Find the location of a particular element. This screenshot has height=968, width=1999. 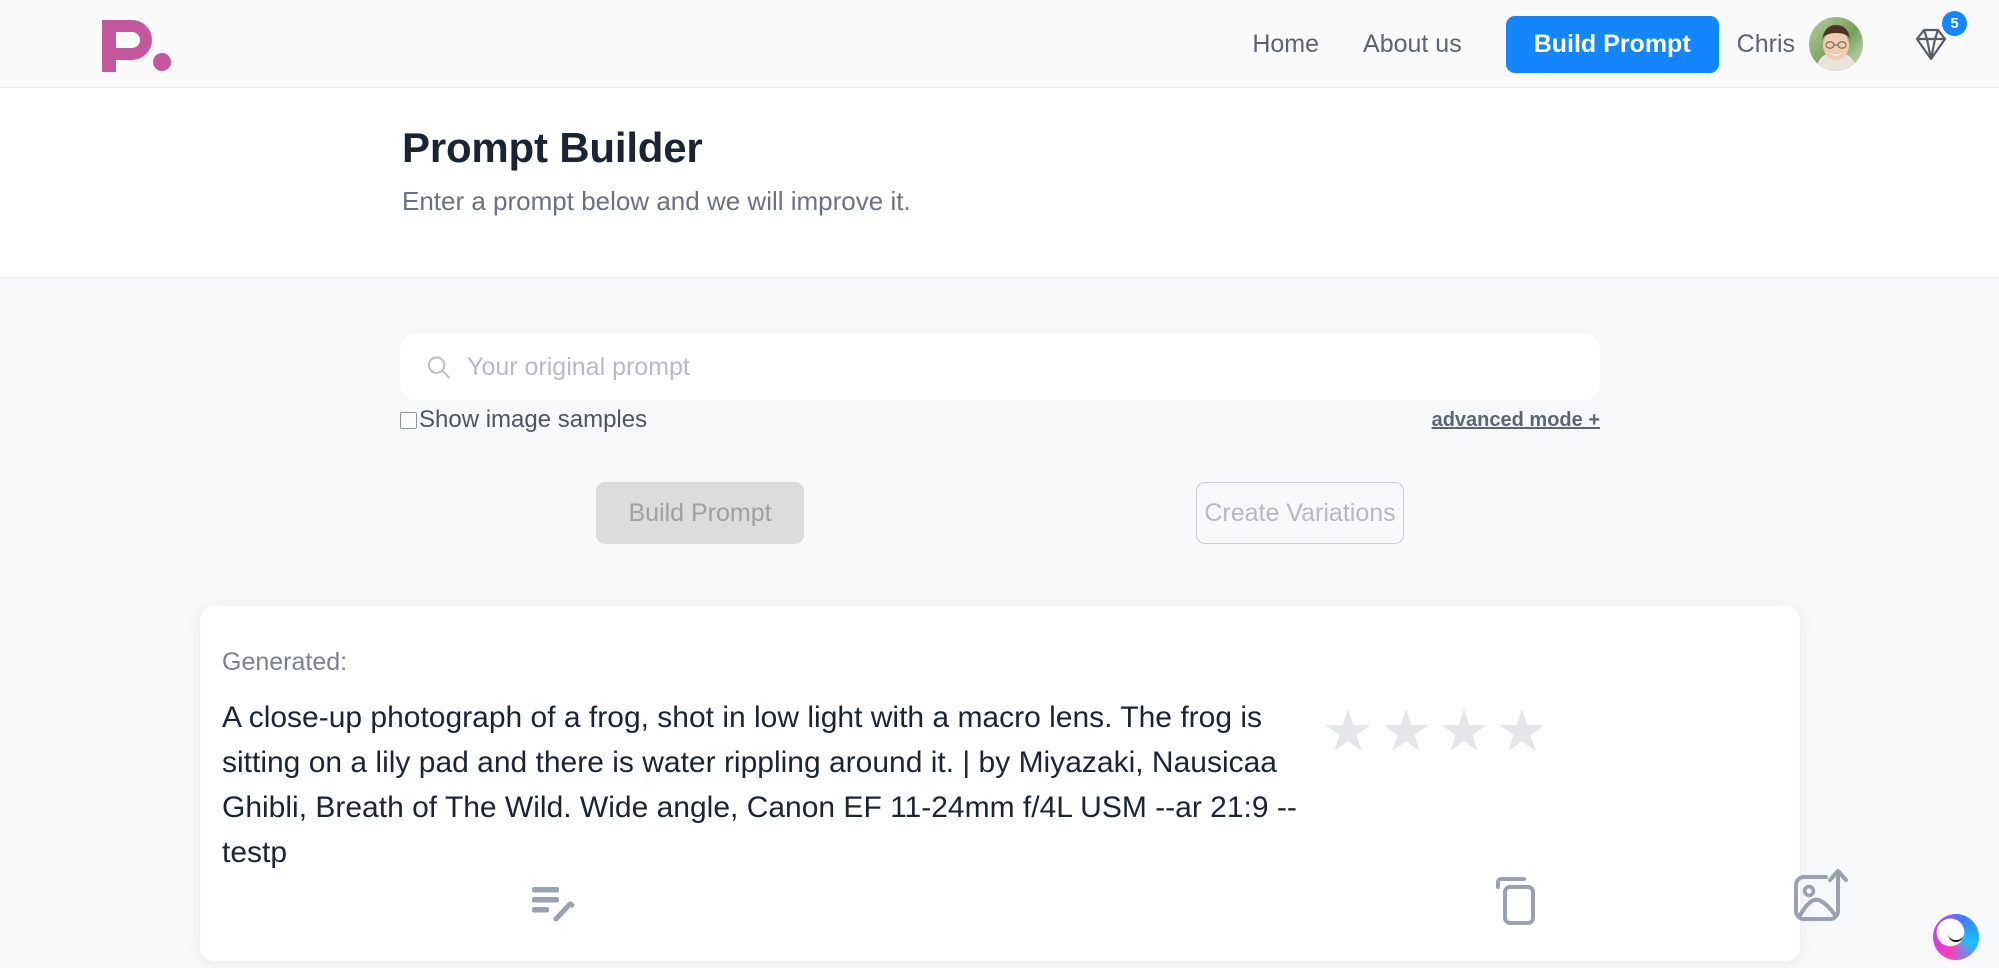

search-input is located at coordinates (1020, 367).